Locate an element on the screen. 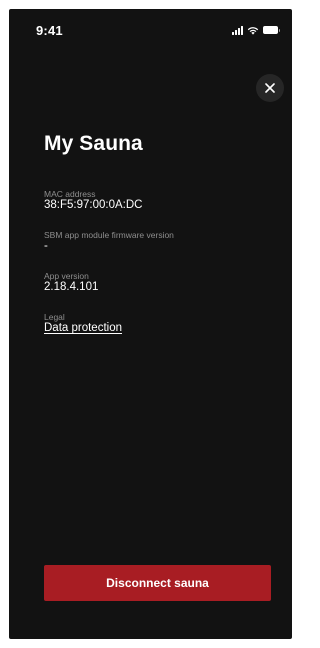 The height and width of the screenshot is (648, 320). legal-section: Legal Data protection is located at coordinates (83, 323).